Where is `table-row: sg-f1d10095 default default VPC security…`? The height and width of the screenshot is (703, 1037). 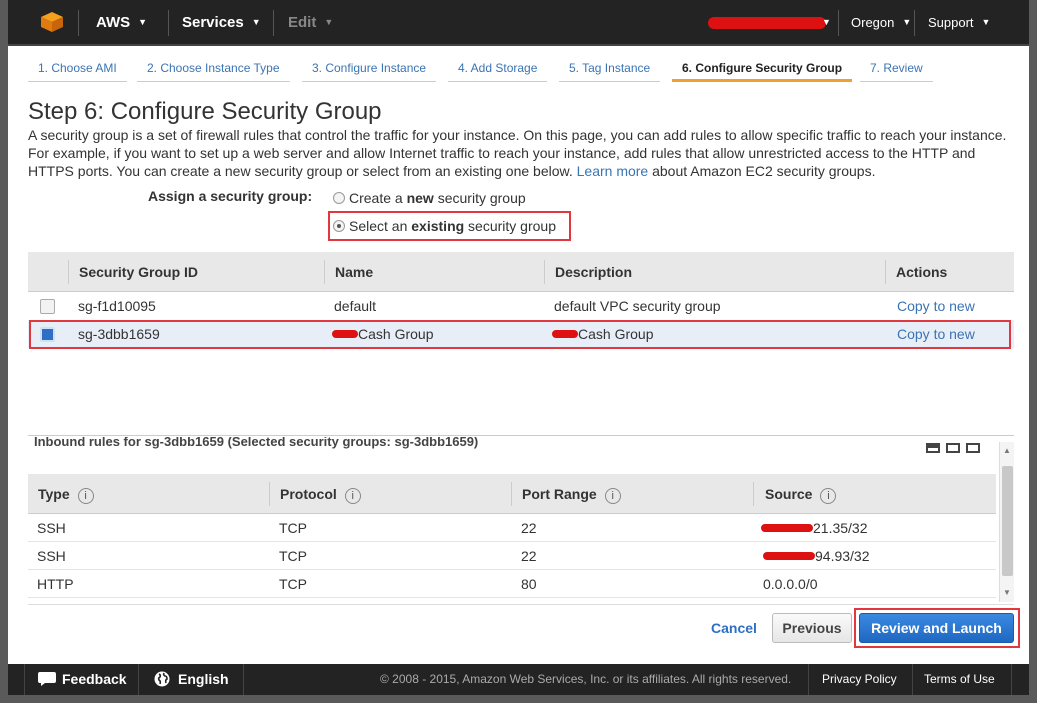
table-row: sg-f1d10095 default default VPC security… is located at coordinates (521, 306).